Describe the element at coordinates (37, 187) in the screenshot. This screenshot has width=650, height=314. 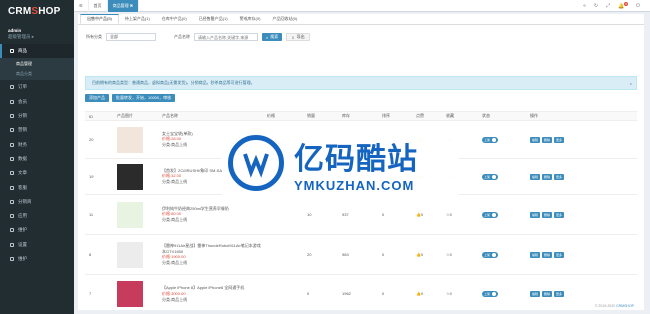
I see `sidebar-item-service: 客服` at that location.